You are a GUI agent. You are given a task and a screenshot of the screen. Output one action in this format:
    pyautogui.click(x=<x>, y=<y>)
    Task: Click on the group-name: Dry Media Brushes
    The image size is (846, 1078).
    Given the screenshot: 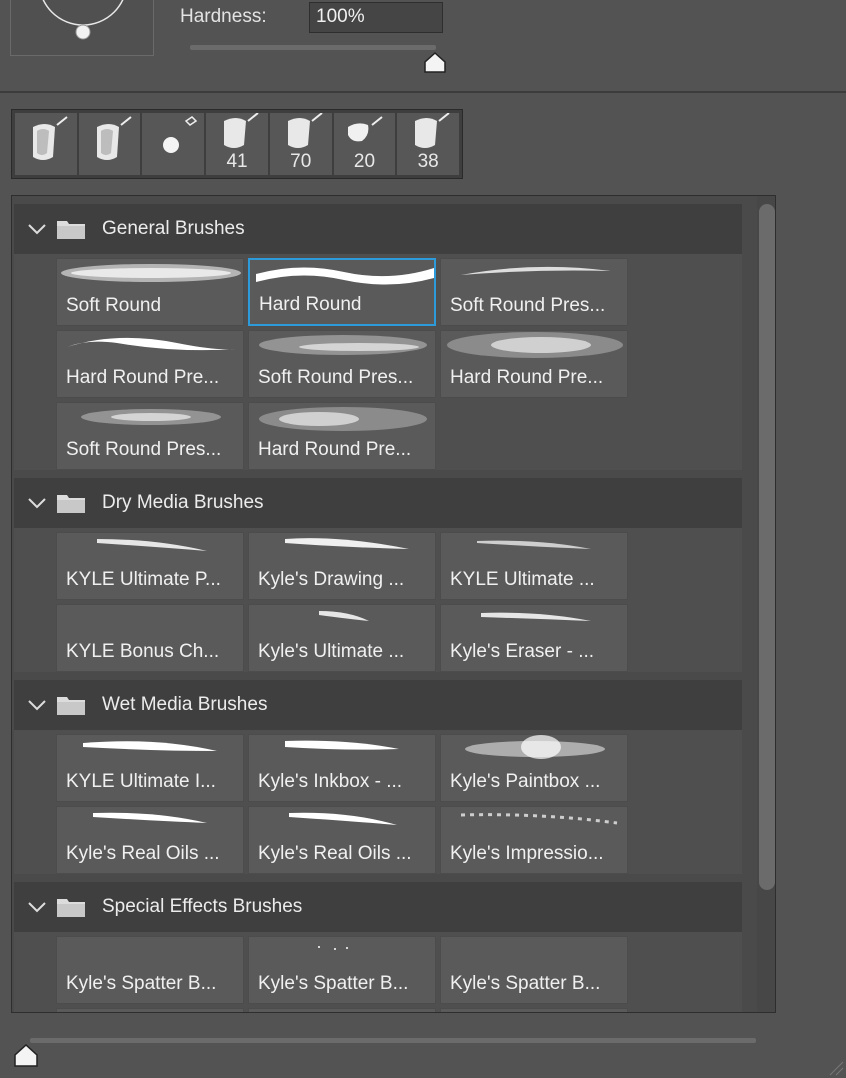 What is the action you would take?
    pyautogui.click(x=183, y=502)
    